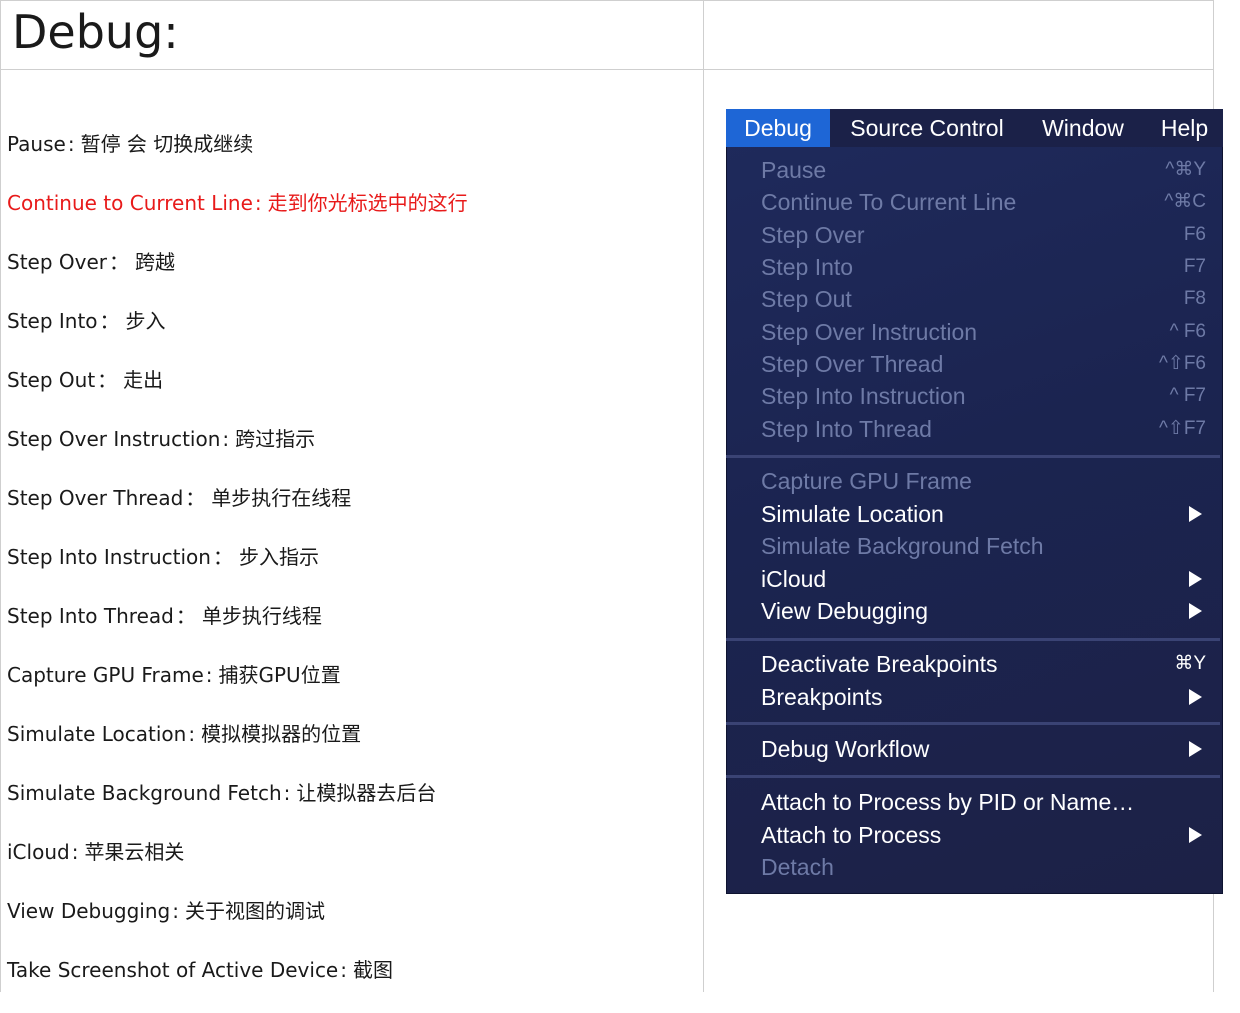  What do you see at coordinates (983, 579) in the screenshot?
I see `menu-item-icloud: iCloud` at bounding box center [983, 579].